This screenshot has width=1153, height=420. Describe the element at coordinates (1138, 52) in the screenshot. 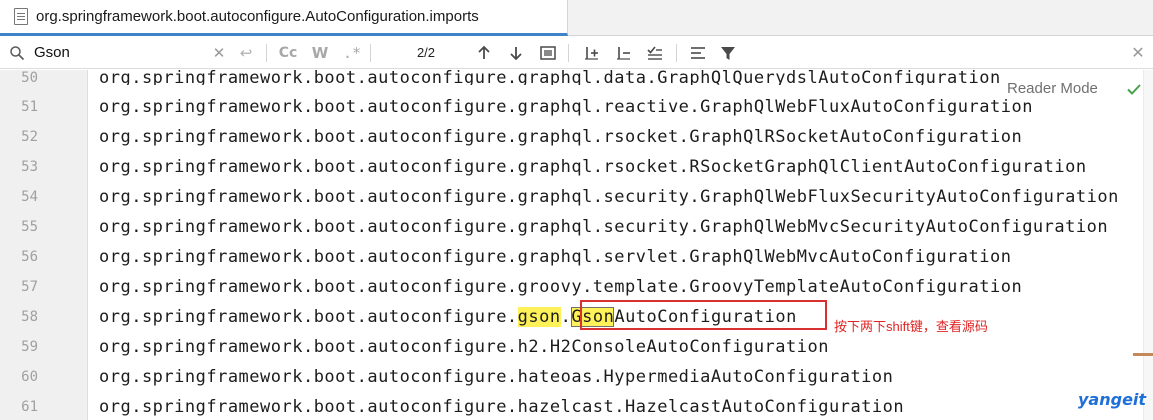

I see `close-search-button: ✕` at that location.